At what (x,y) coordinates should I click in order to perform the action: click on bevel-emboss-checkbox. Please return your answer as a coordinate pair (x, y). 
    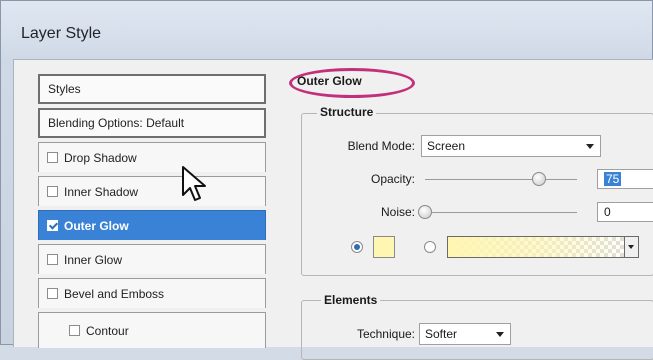
    Looking at the image, I should click on (52, 293).